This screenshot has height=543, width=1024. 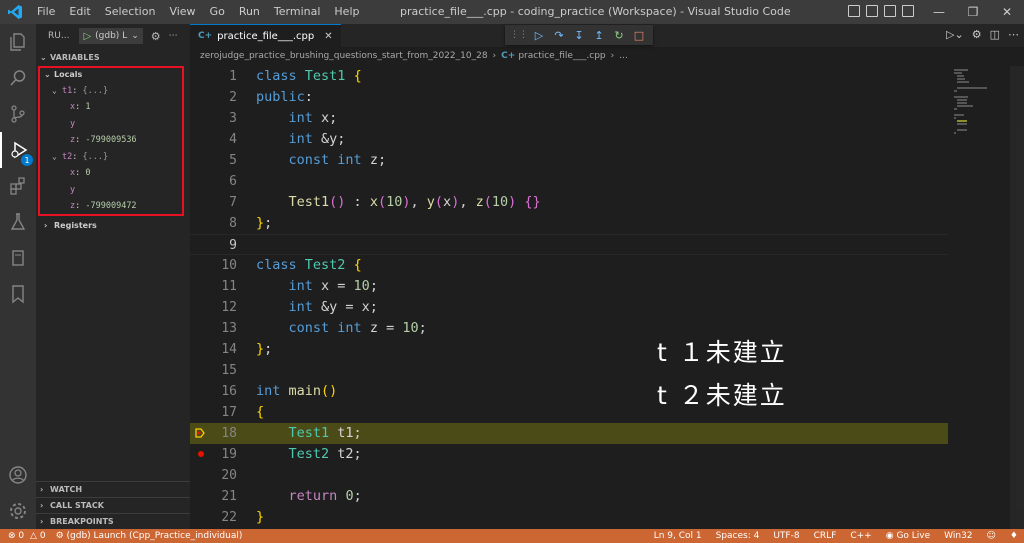 What do you see at coordinates (18, 150) in the screenshot?
I see `run-debug-icon: 1` at bounding box center [18, 150].